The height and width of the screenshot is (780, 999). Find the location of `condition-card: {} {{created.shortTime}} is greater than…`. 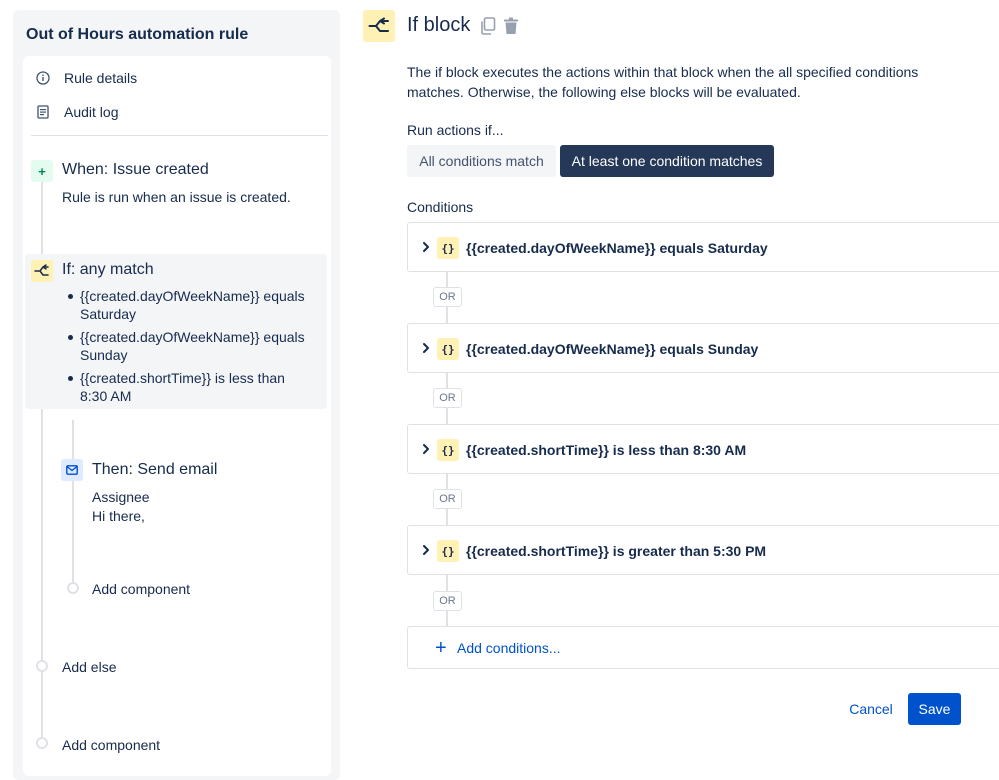

condition-card: {} {{created.shortTime}} is greater than… is located at coordinates (703, 550).